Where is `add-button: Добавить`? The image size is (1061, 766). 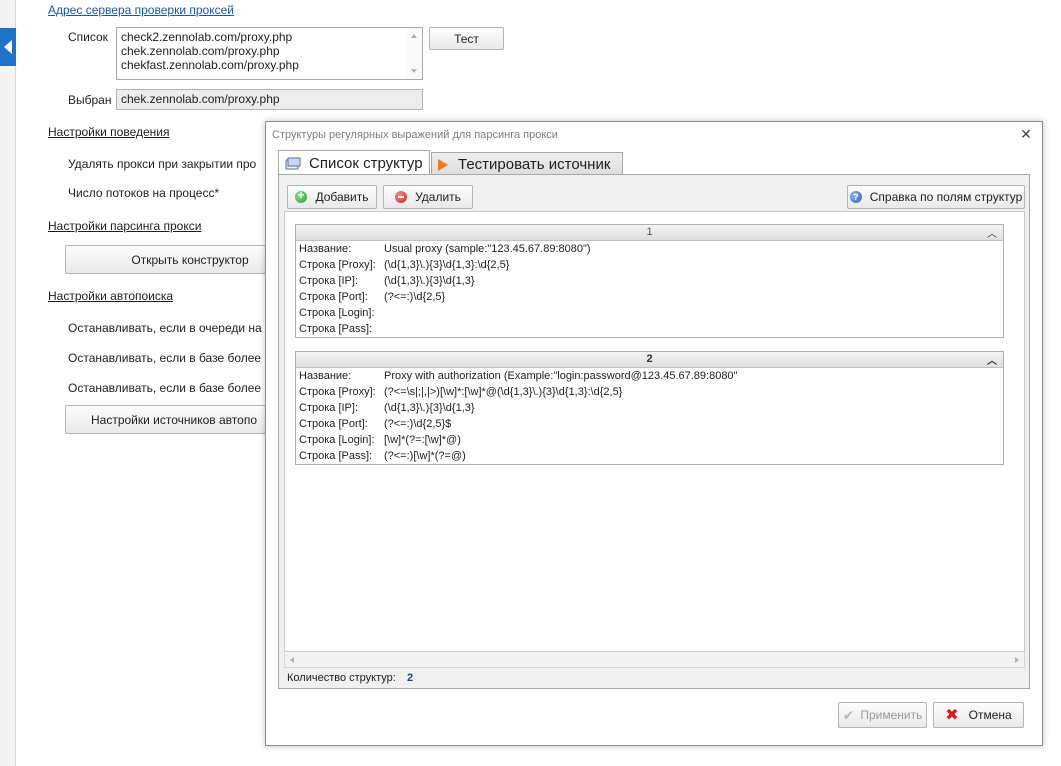 add-button: Добавить is located at coordinates (332, 197).